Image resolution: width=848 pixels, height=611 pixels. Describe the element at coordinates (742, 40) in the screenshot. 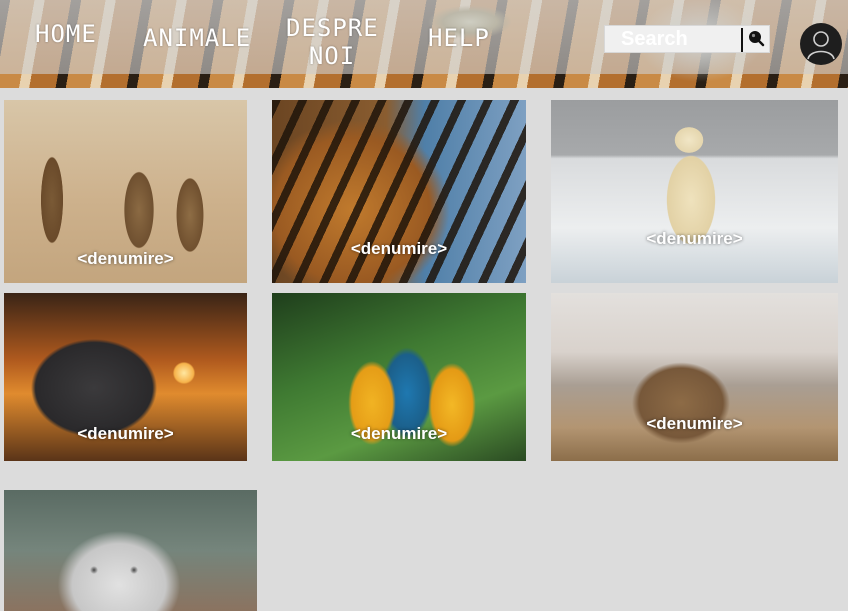

I see `search-divider` at that location.